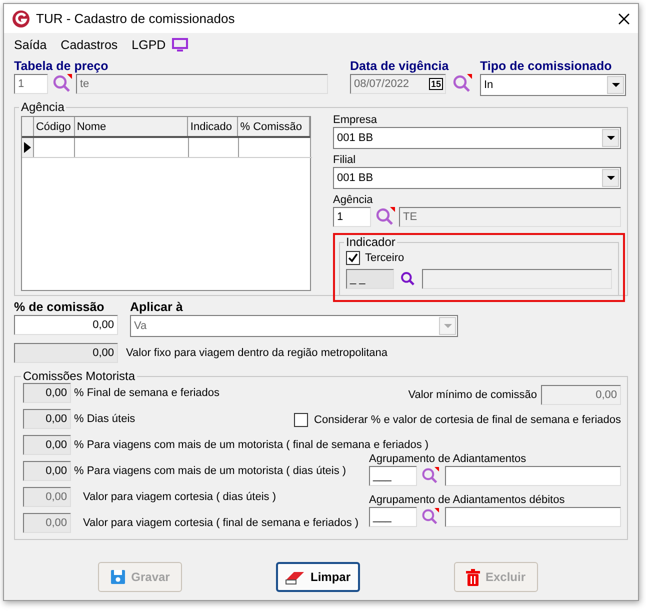  I want to click on field-label: Agrupamento de Adiantamentos, so click(448, 459).